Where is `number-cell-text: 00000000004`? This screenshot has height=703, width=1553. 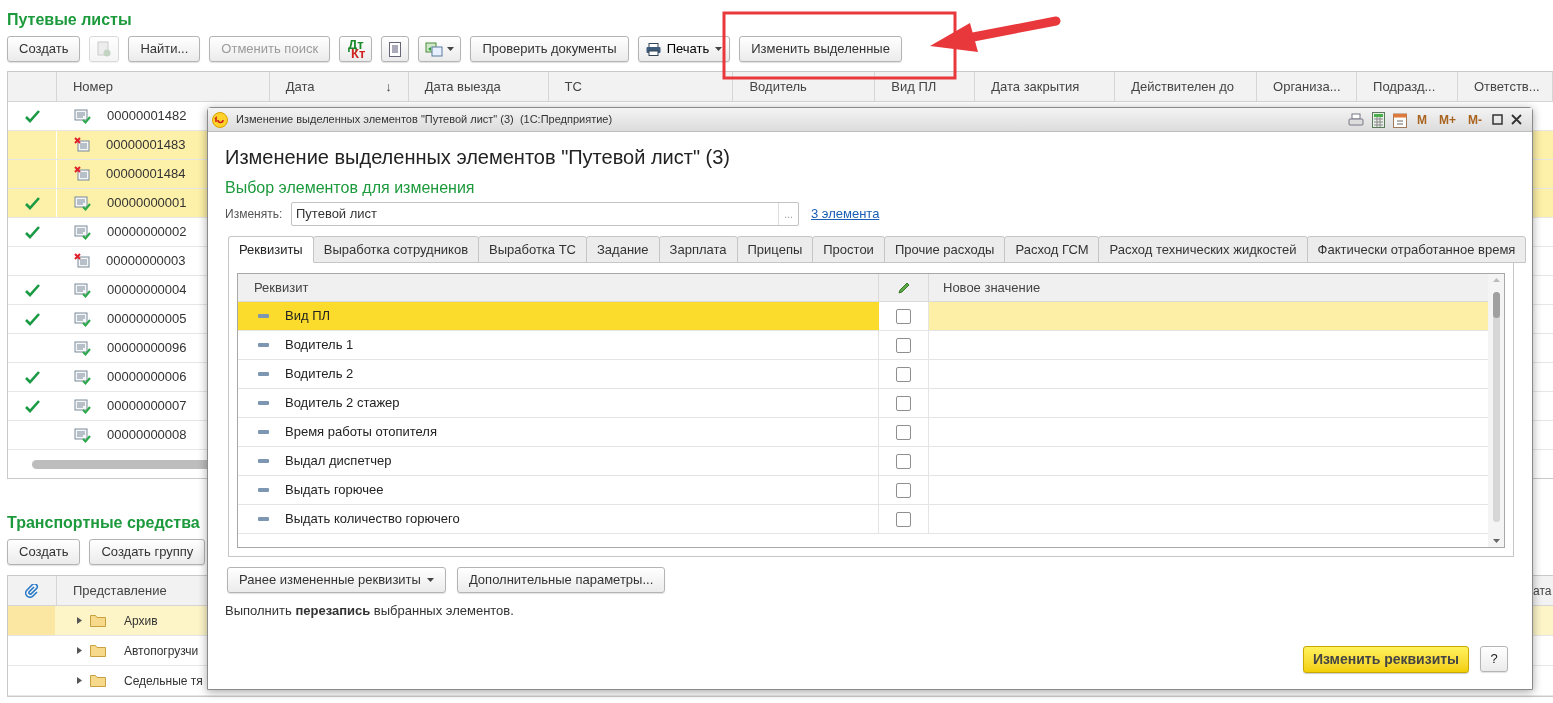 number-cell-text: 00000000004 is located at coordinates (147, 290).